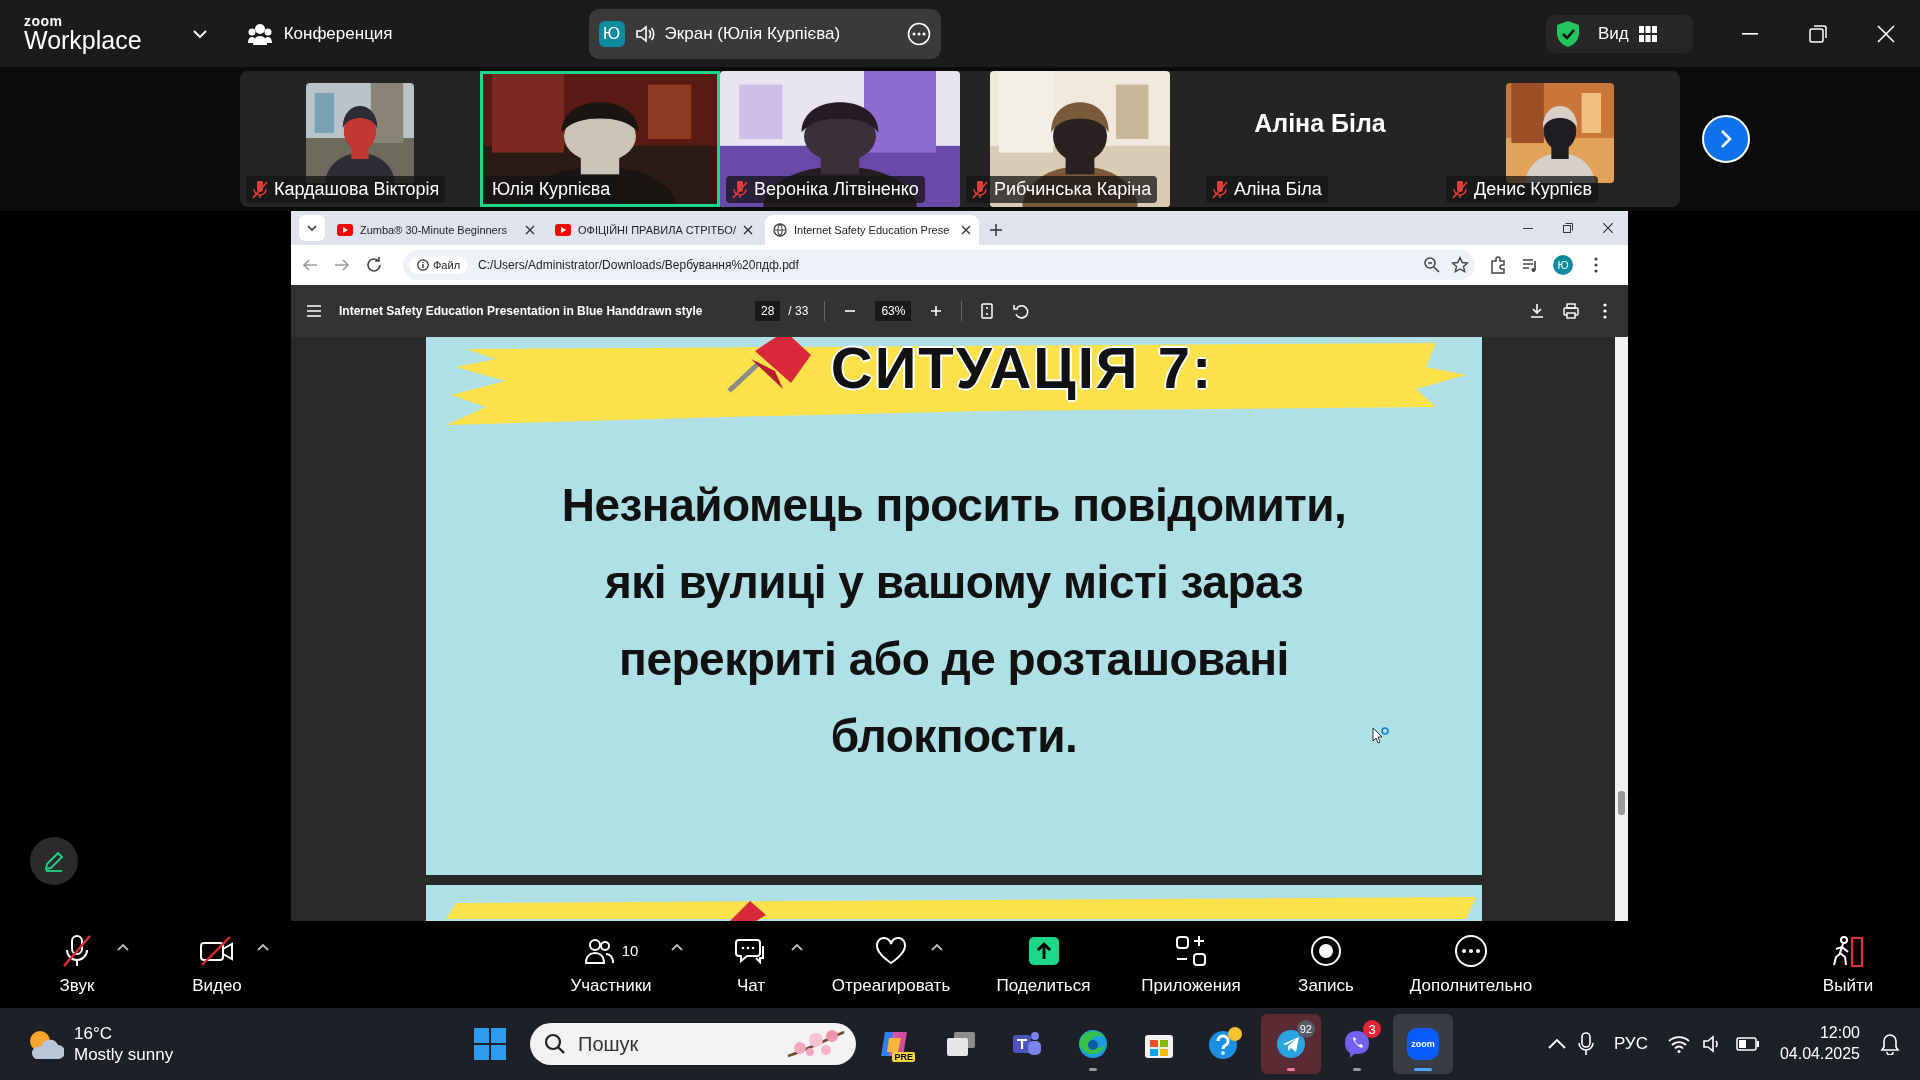 This screenshot has height=1080, width=1920. I want to click on bell-icon, so click(1890, 1044).